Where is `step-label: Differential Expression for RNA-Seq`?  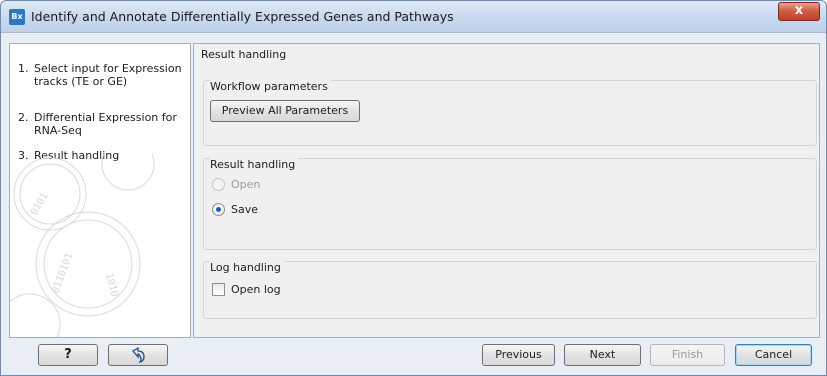 step-label: Differential Expression for RNA-Seq is located at coordinates (105, 124).